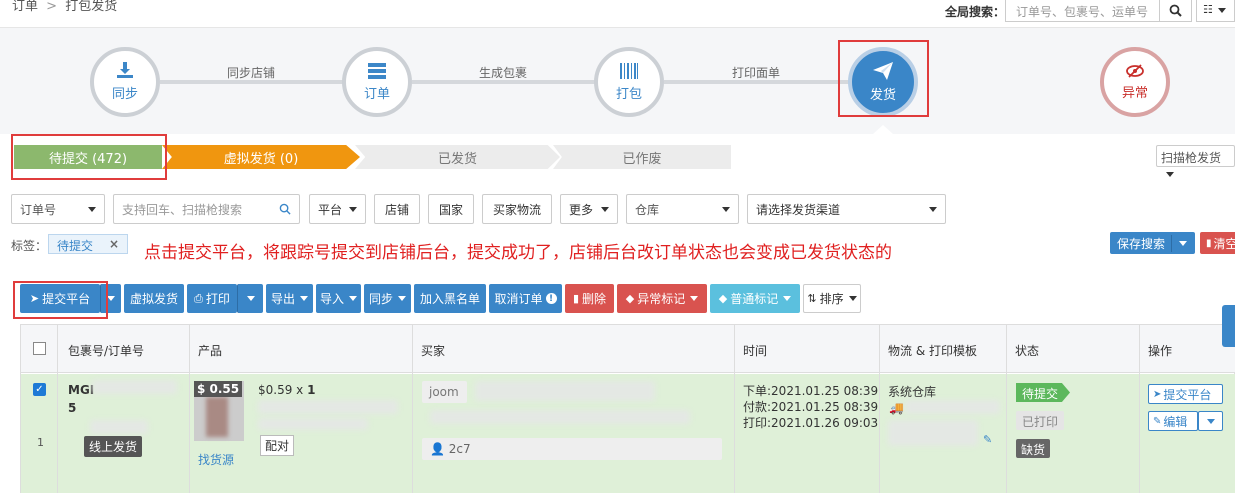 Image resolution: width=1235 pixels, height=493 pixels. Describe the element at coordinates (433, 351) in the screenshot. I see `col-header-buyer: 买家` at that location.